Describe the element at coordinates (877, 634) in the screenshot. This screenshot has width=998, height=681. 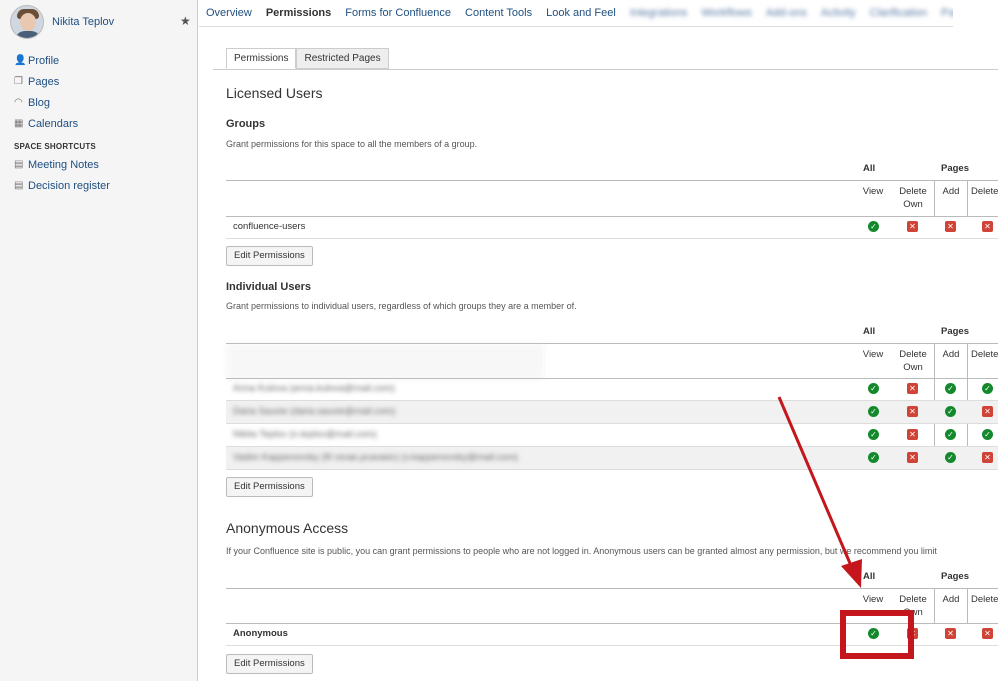
I see `annotation-highlight-box` at that location.